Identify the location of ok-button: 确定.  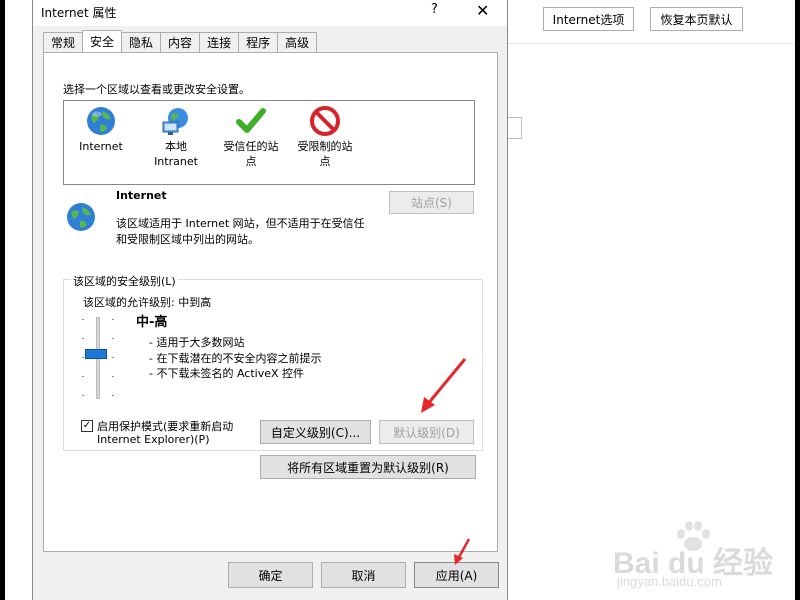
(270, 575).